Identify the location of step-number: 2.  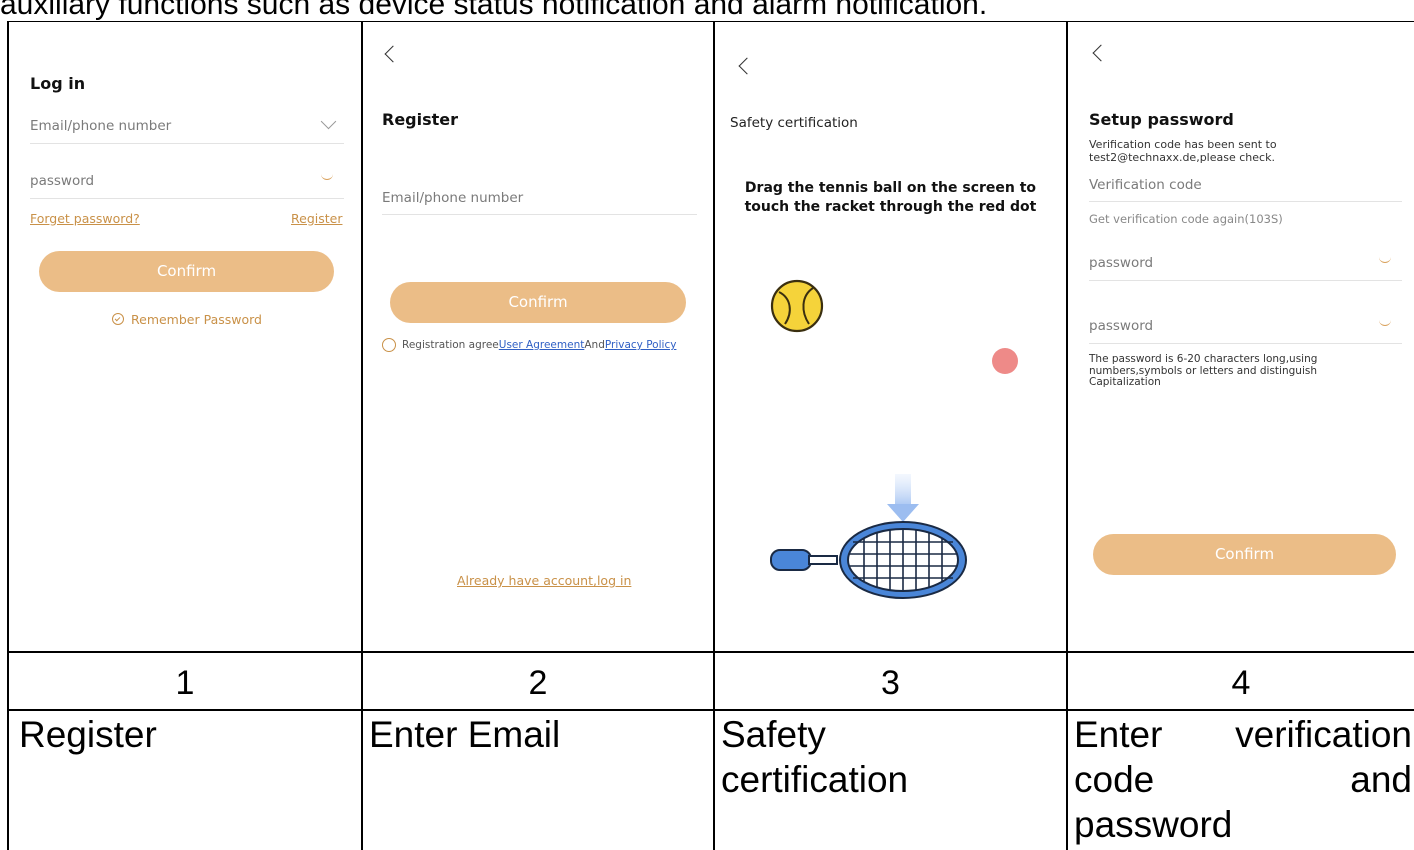
(538, 683).